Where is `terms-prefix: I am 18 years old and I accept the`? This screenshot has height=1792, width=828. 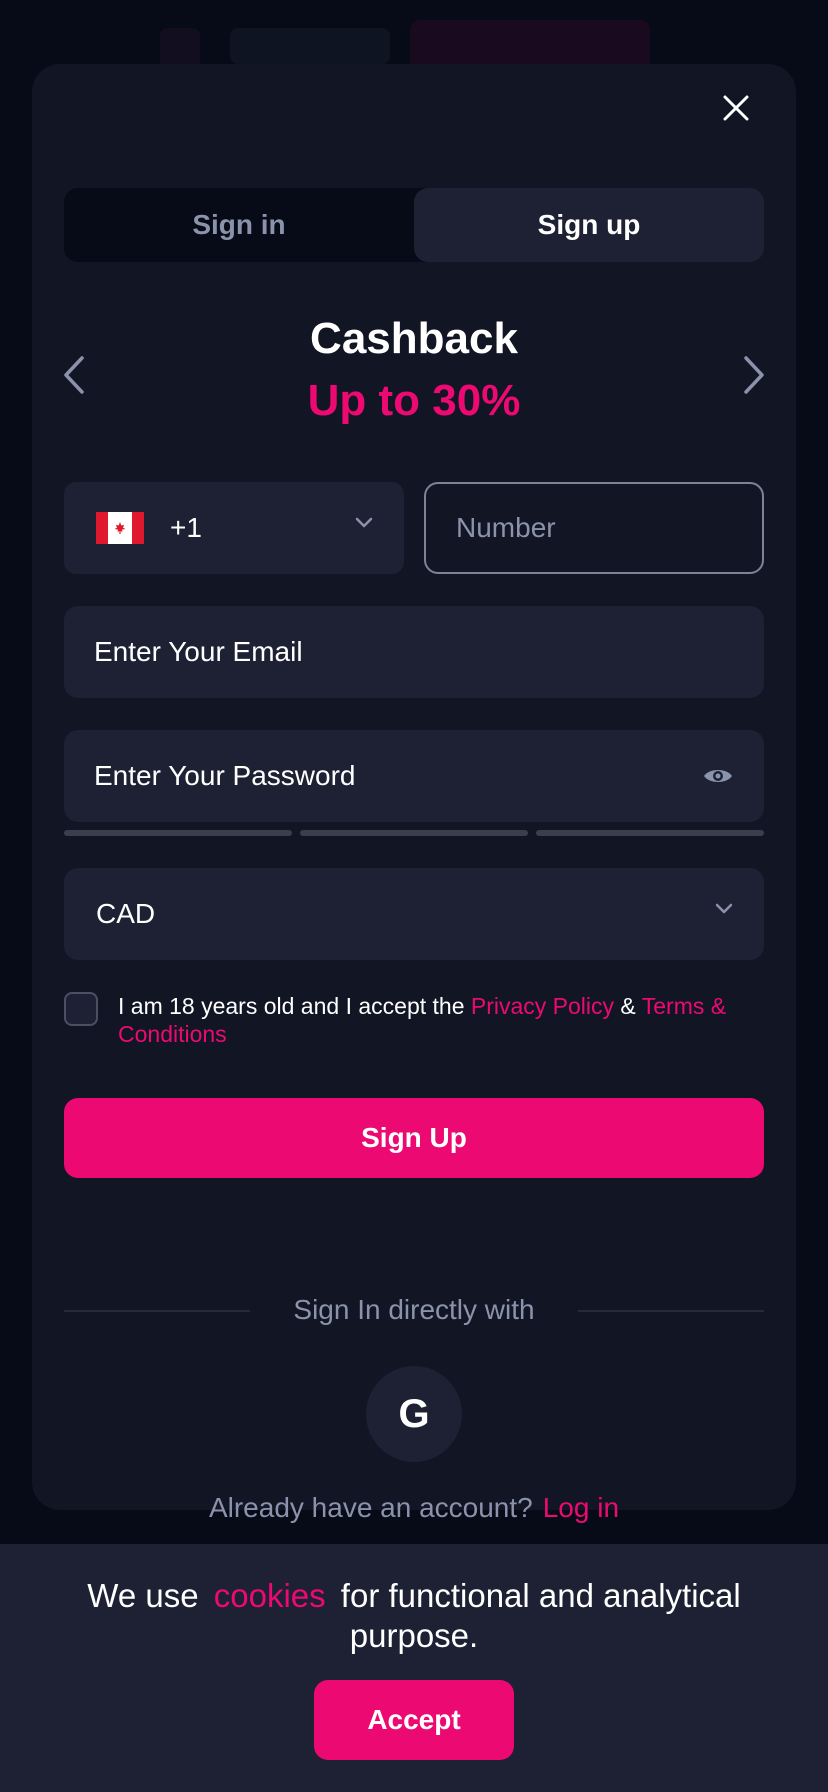
terms-prefix: I am 18 years old and I accept the is located at coordinates (294, 1006).